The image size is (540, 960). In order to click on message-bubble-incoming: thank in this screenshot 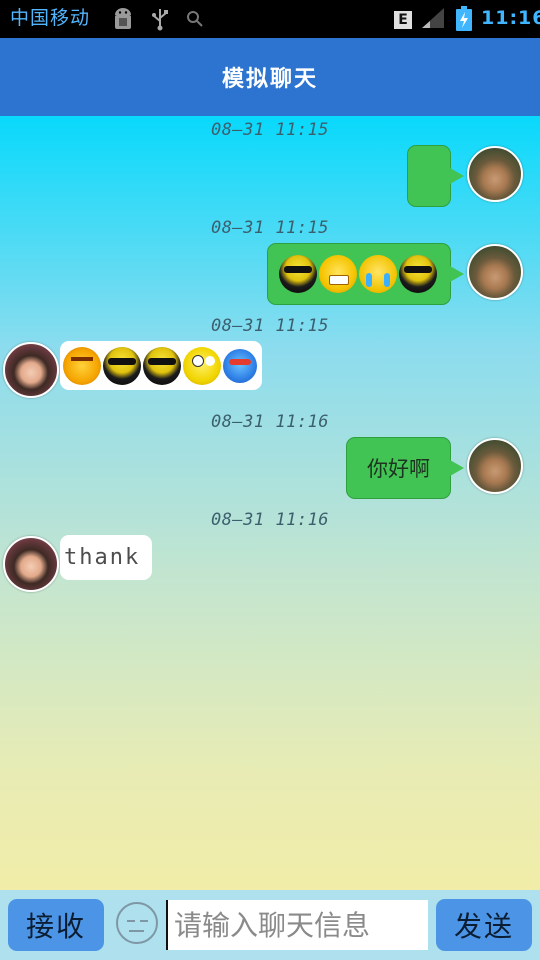, I will do `click(106, 557)`.